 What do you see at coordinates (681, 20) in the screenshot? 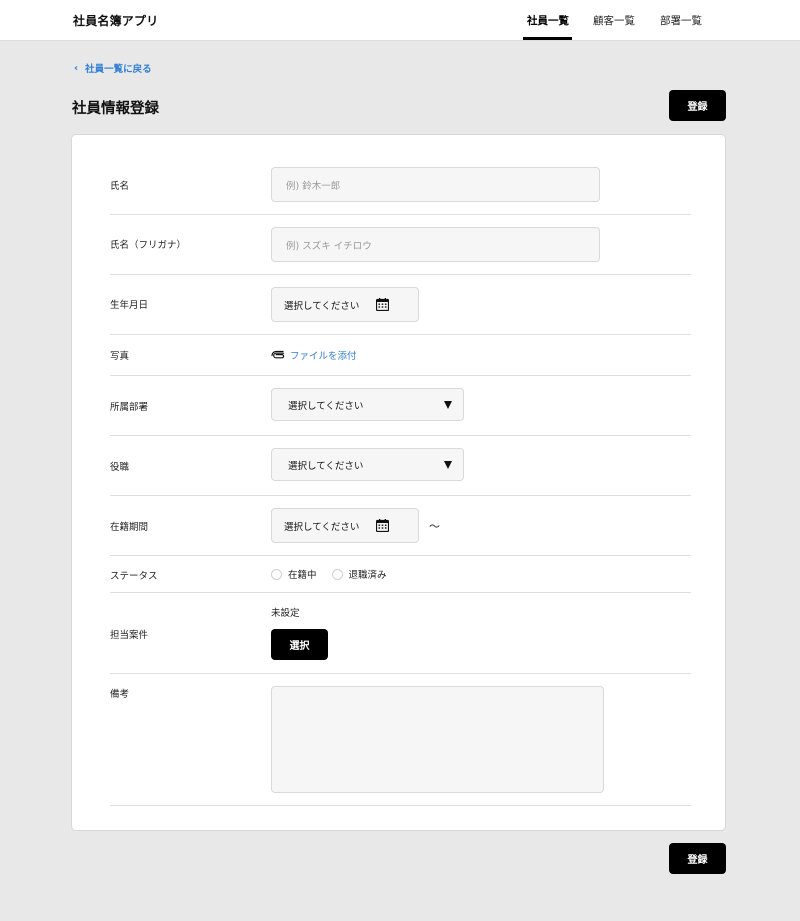
I see `tab-departments: 部署一覧` at bounding box center [681, 20].